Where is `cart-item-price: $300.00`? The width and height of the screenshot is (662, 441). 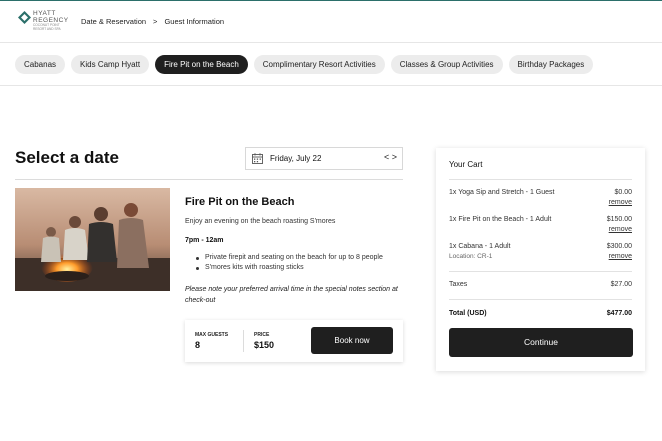
cart-item-price: $300.00 is located at coordinates (619, 246).